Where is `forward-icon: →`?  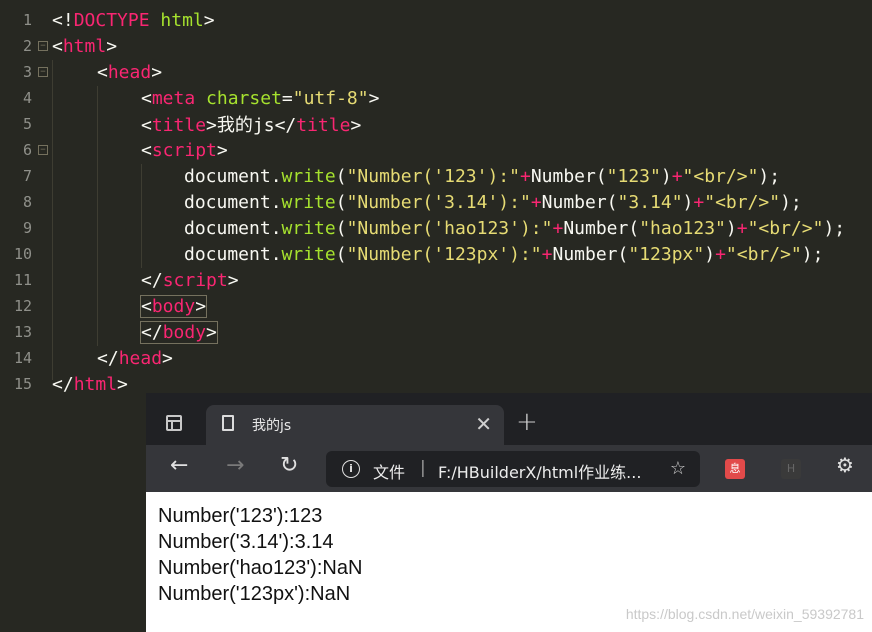 forward-icon: → is located at coordinates (235, 465).